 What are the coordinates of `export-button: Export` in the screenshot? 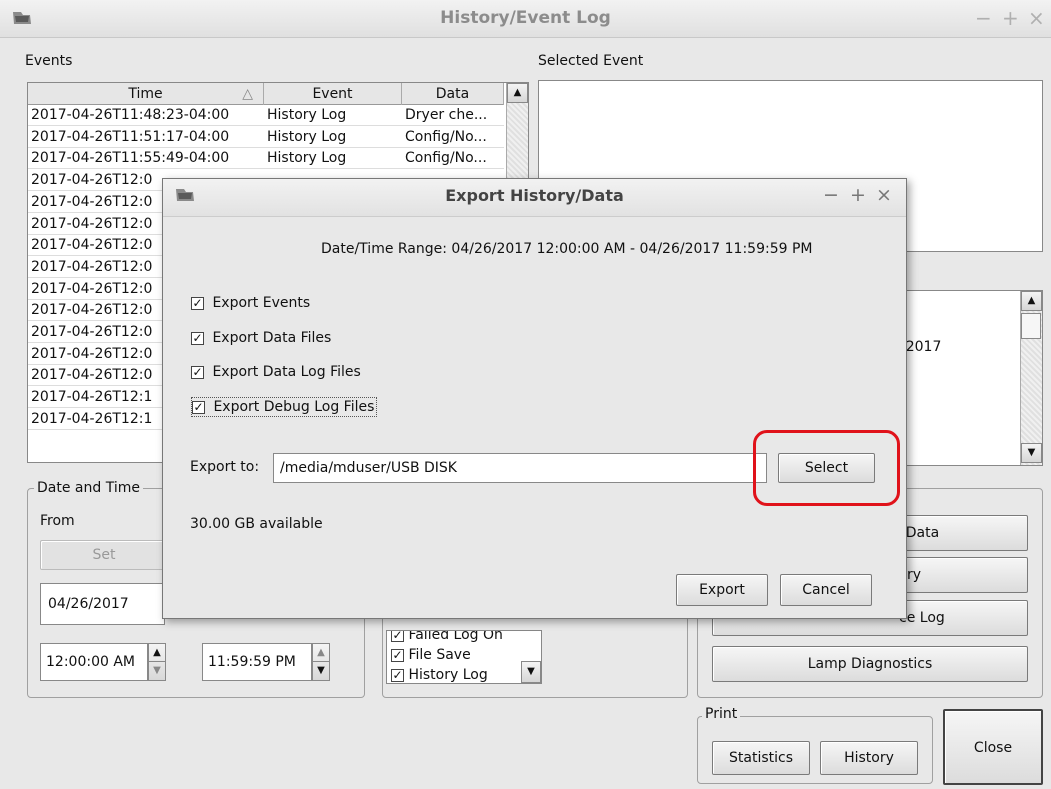 It's located at (722, 590).